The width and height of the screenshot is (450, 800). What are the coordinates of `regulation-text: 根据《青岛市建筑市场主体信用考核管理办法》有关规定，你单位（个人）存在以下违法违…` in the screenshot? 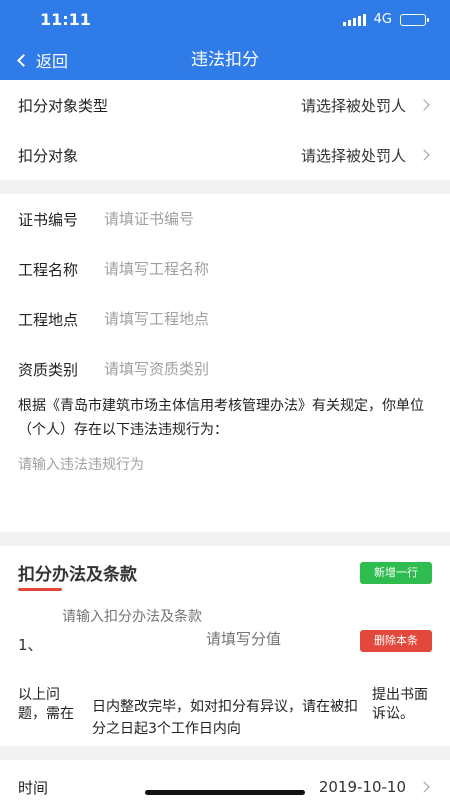 It's located at (221, 418).